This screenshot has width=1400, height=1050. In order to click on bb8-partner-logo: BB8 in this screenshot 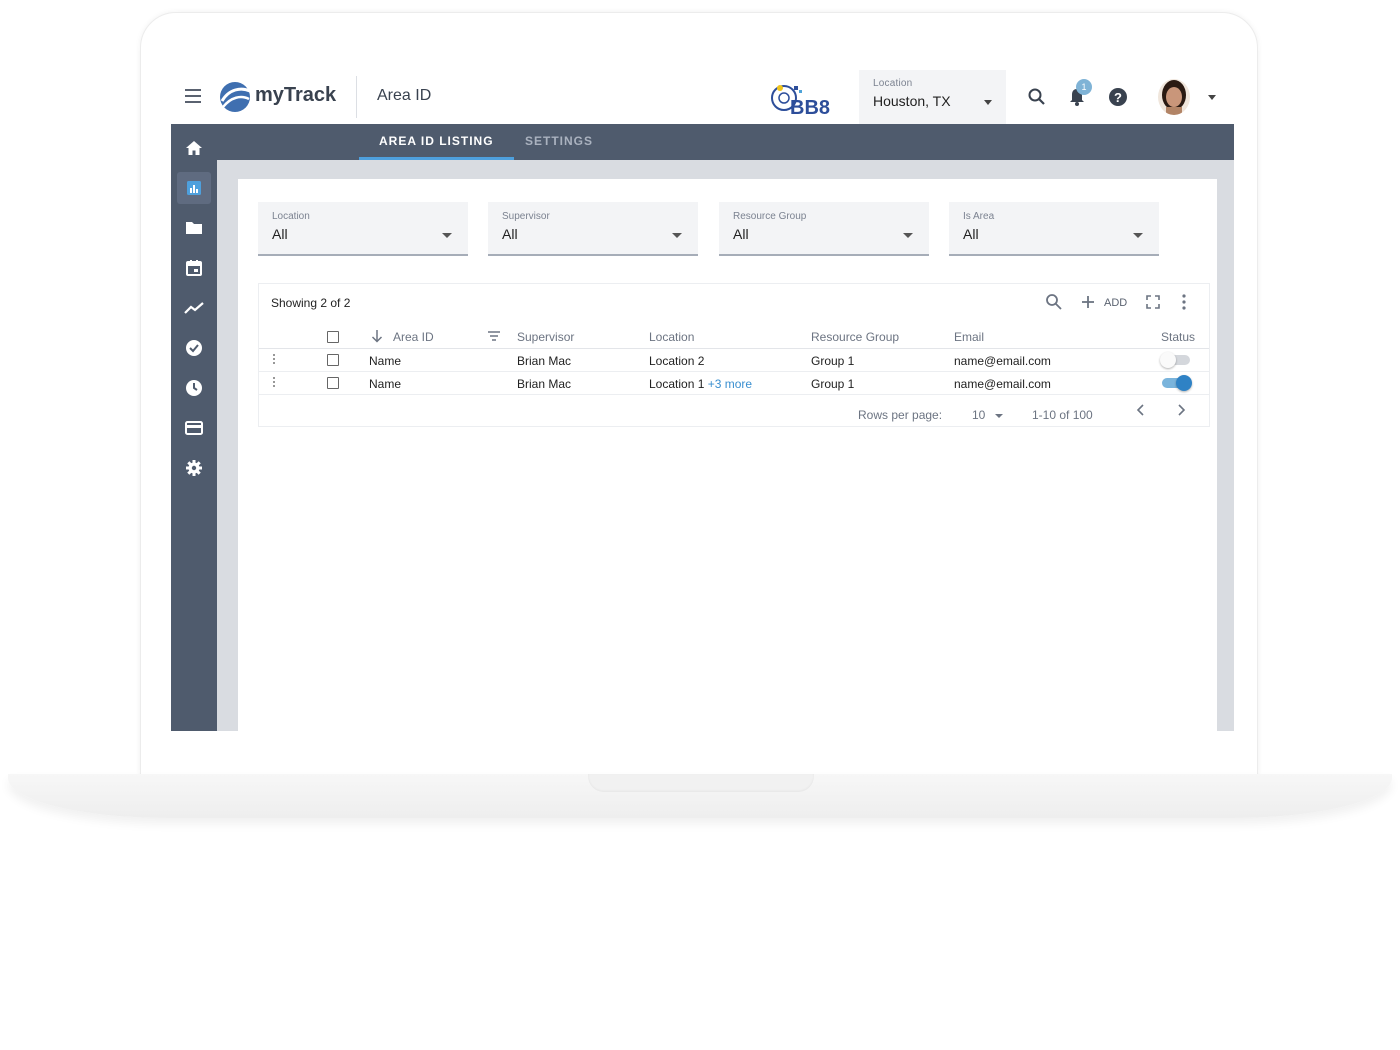, I will do `click(800, 101)`.